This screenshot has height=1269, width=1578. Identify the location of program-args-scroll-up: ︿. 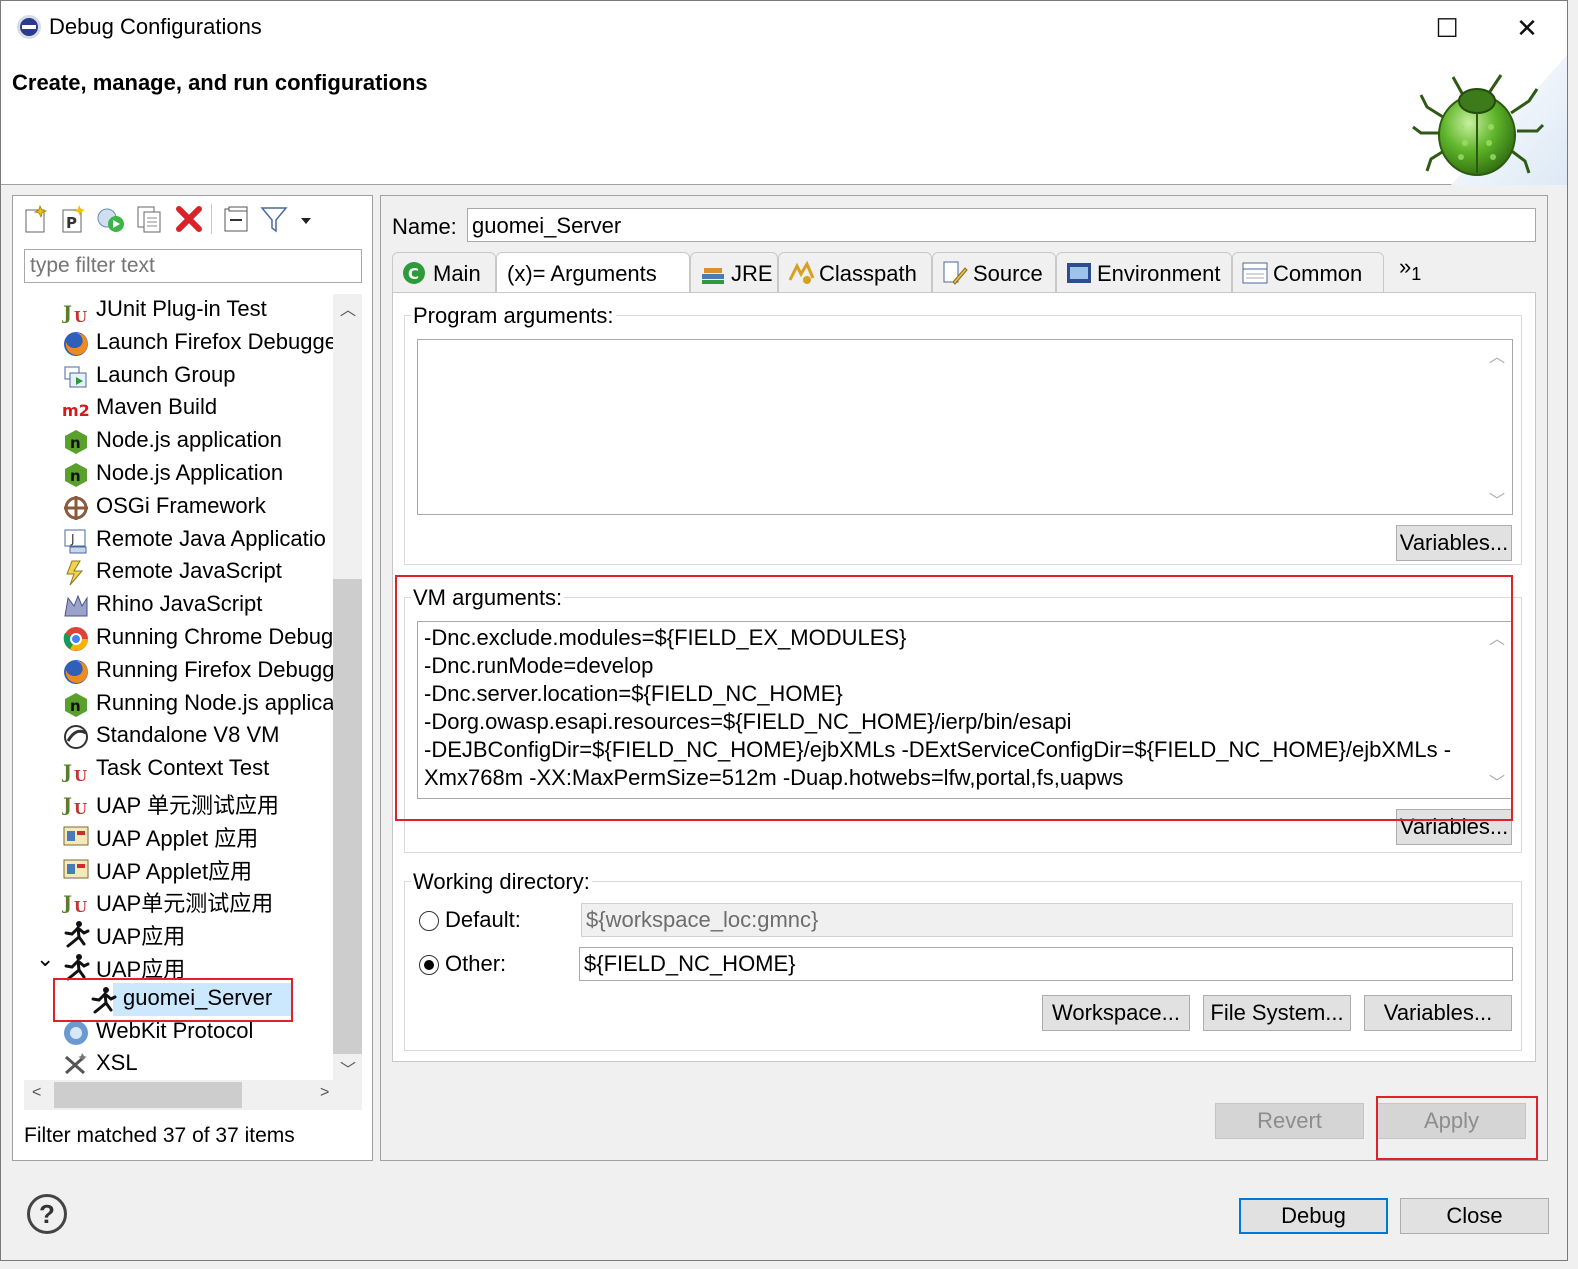
(1497, 355).